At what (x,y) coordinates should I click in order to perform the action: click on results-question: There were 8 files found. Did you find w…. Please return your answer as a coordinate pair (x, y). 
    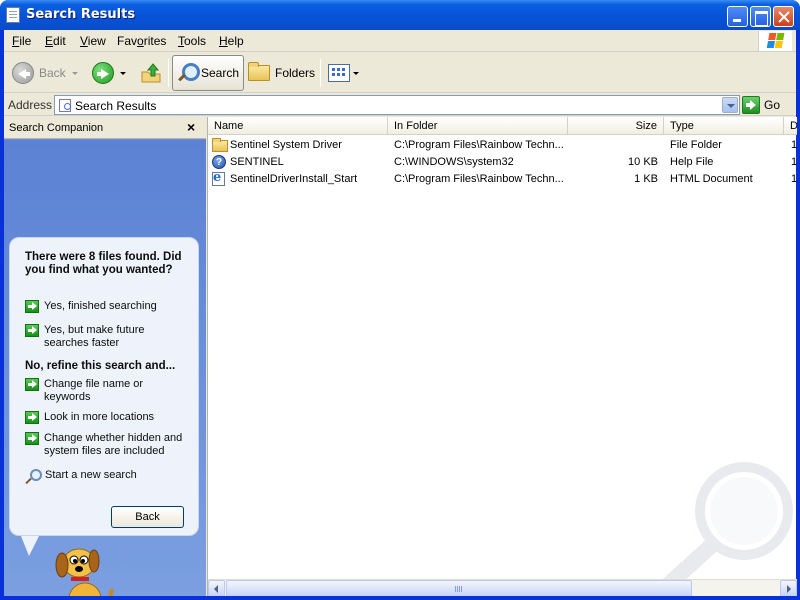
    Looking at the image, I should click on (103, 263).